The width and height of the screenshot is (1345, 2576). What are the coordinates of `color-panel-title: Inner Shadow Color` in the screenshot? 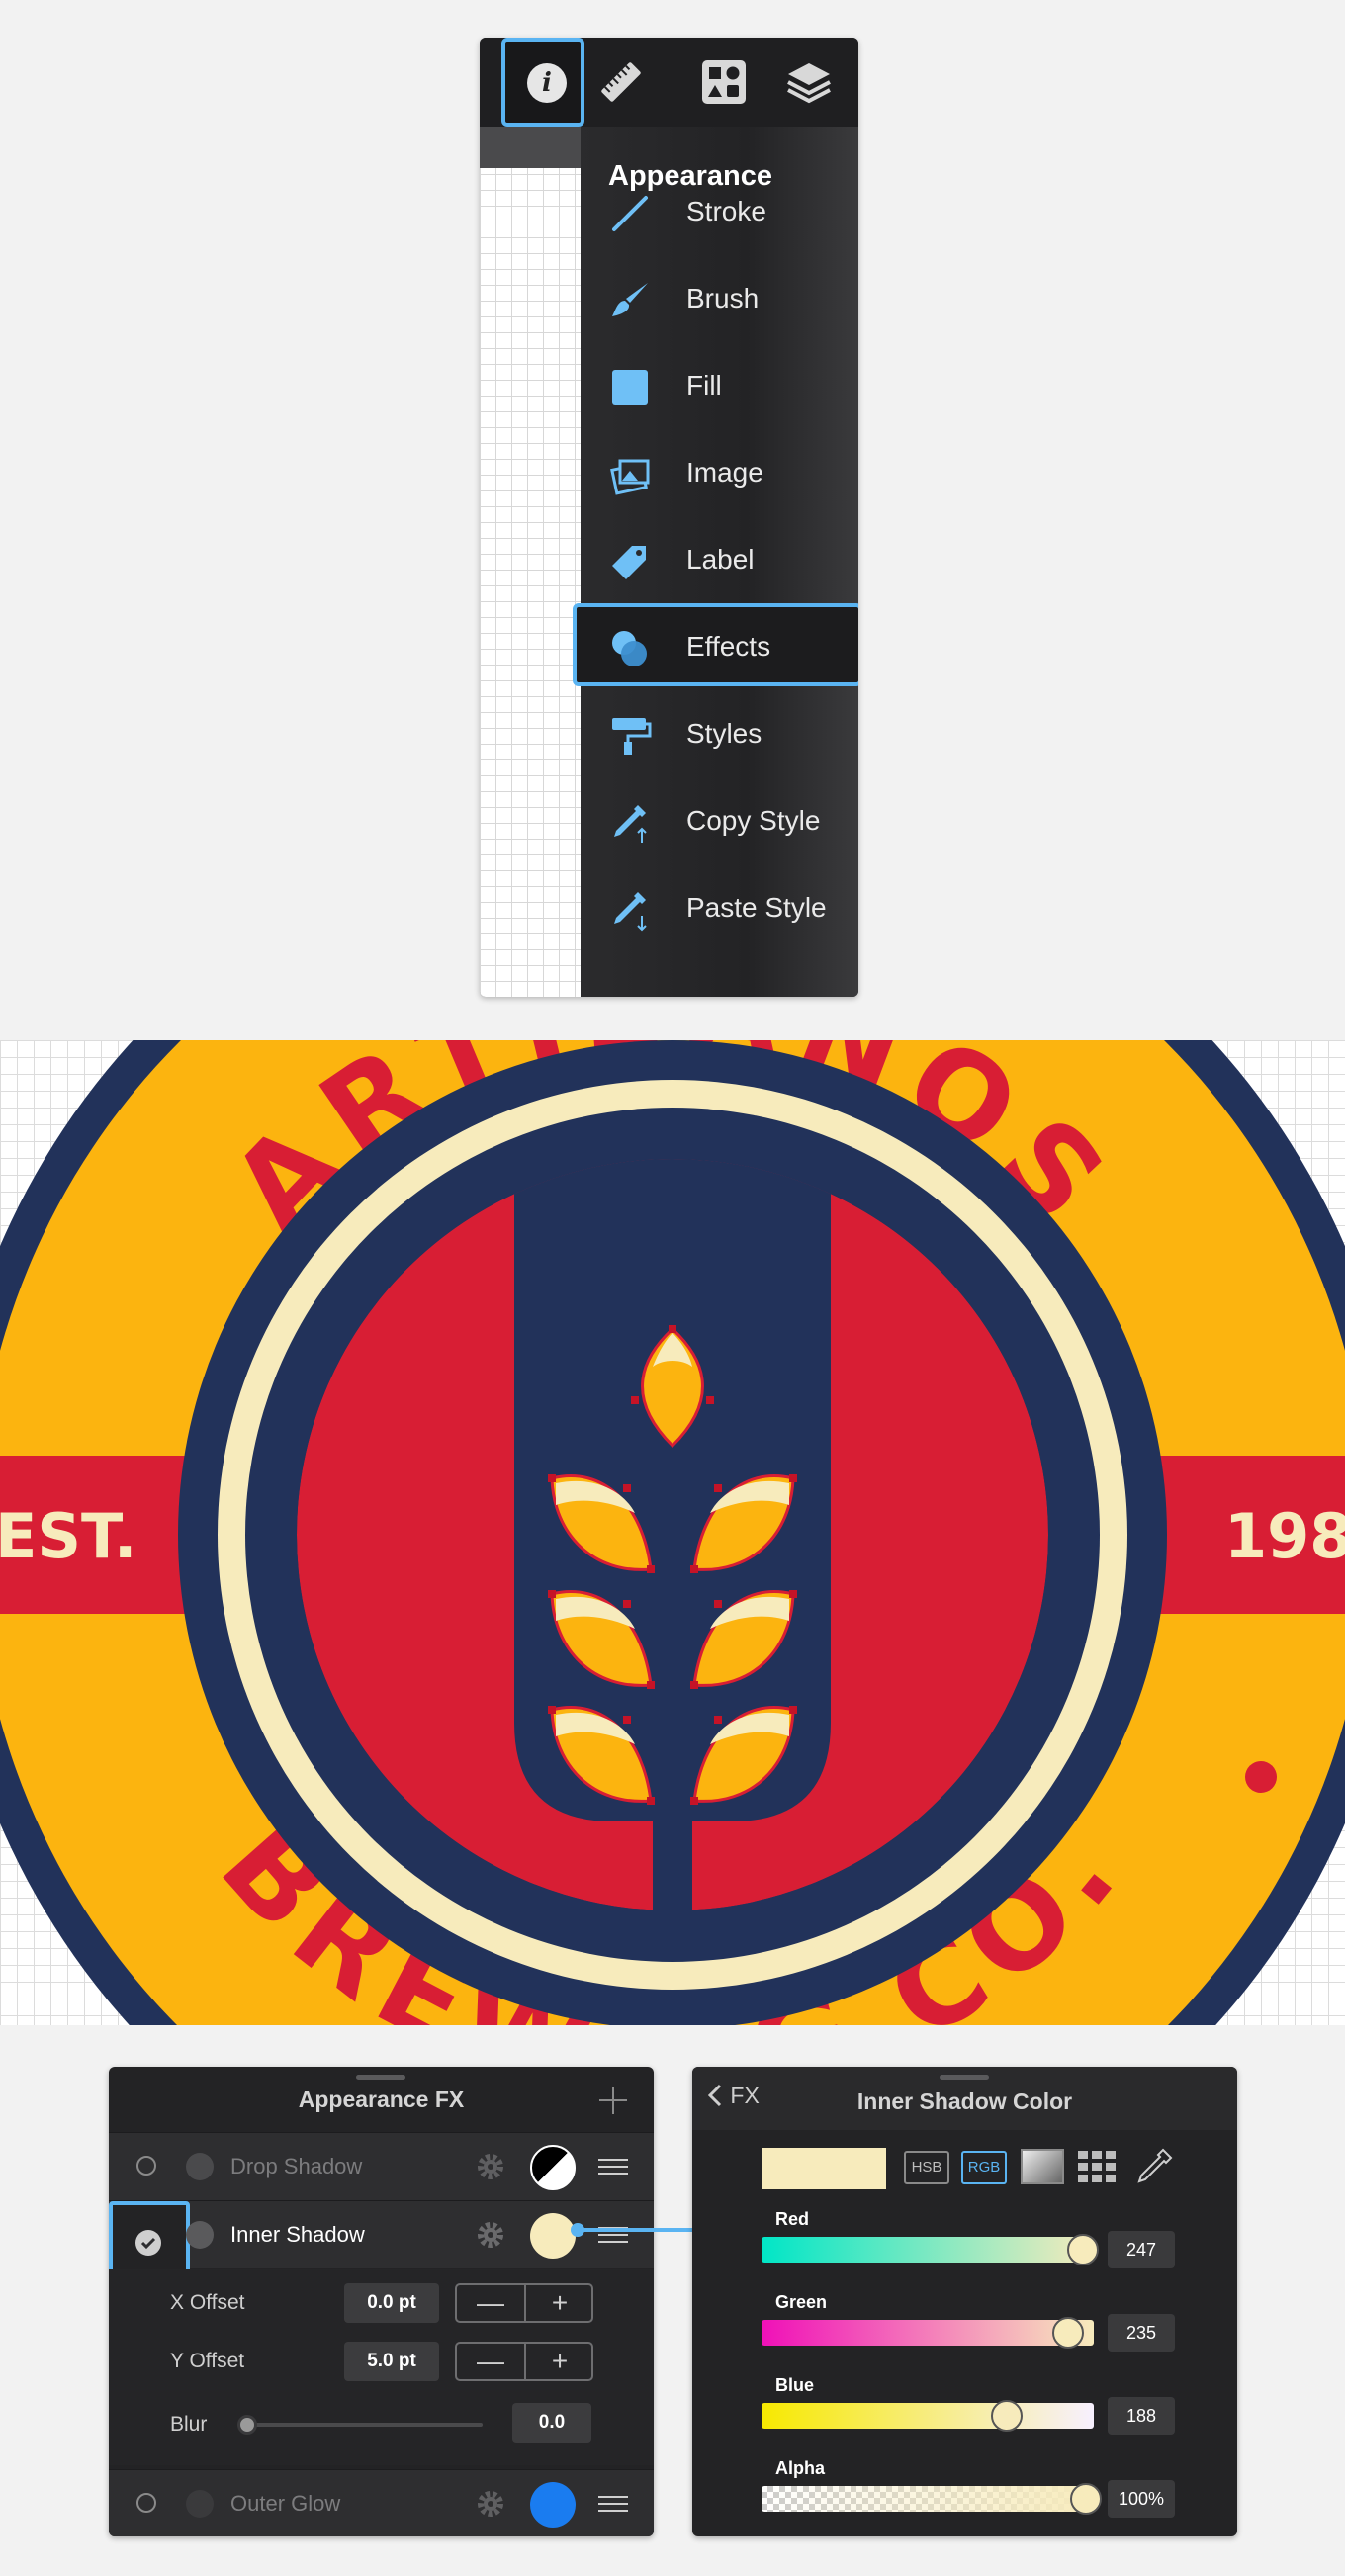 It's located at (964, 2101).